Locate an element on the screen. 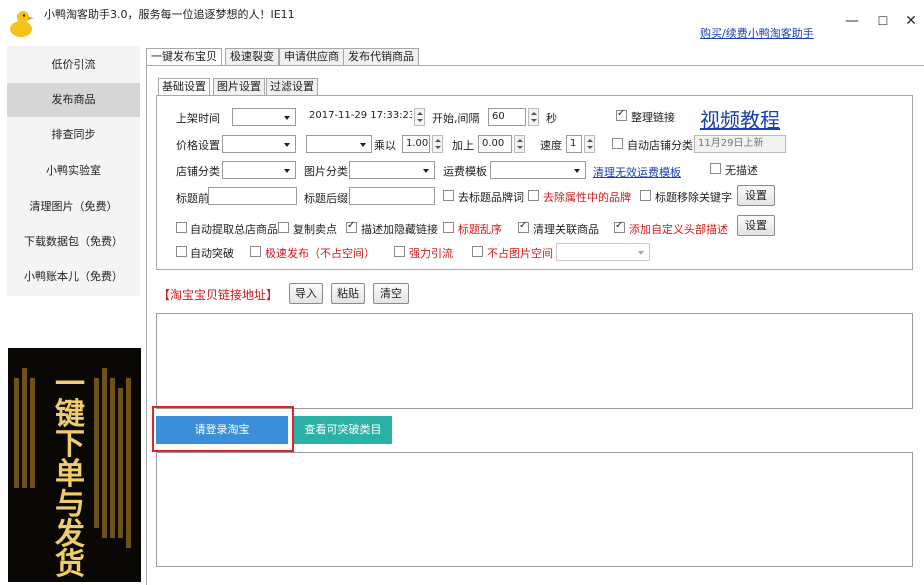  clean-related-label: 清理关联商品 is located at coordinates (566, 229).